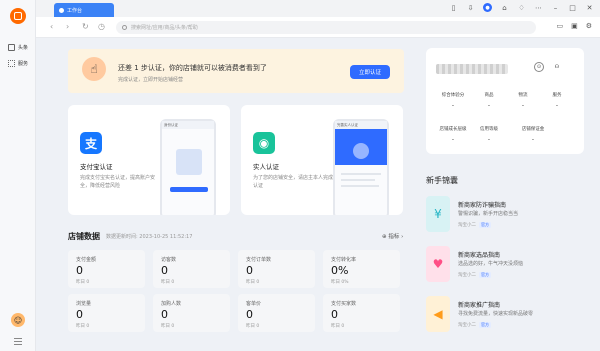  I want to click on download-icon: ⇩, so click(470, 7).